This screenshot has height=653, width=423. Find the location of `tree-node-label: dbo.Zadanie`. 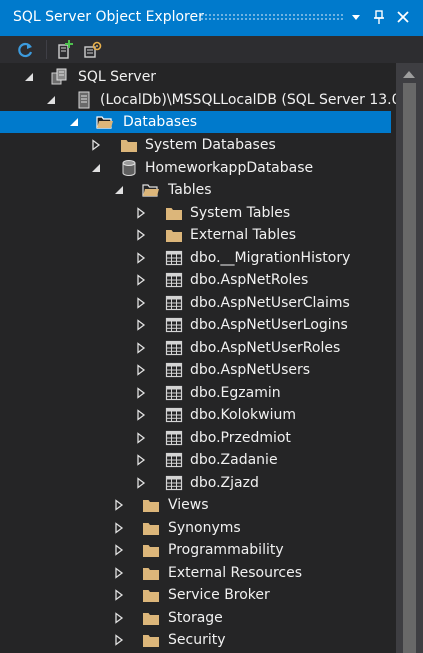

tree-node-label: dbo.Zadanie is located at coordinates (234, 460).